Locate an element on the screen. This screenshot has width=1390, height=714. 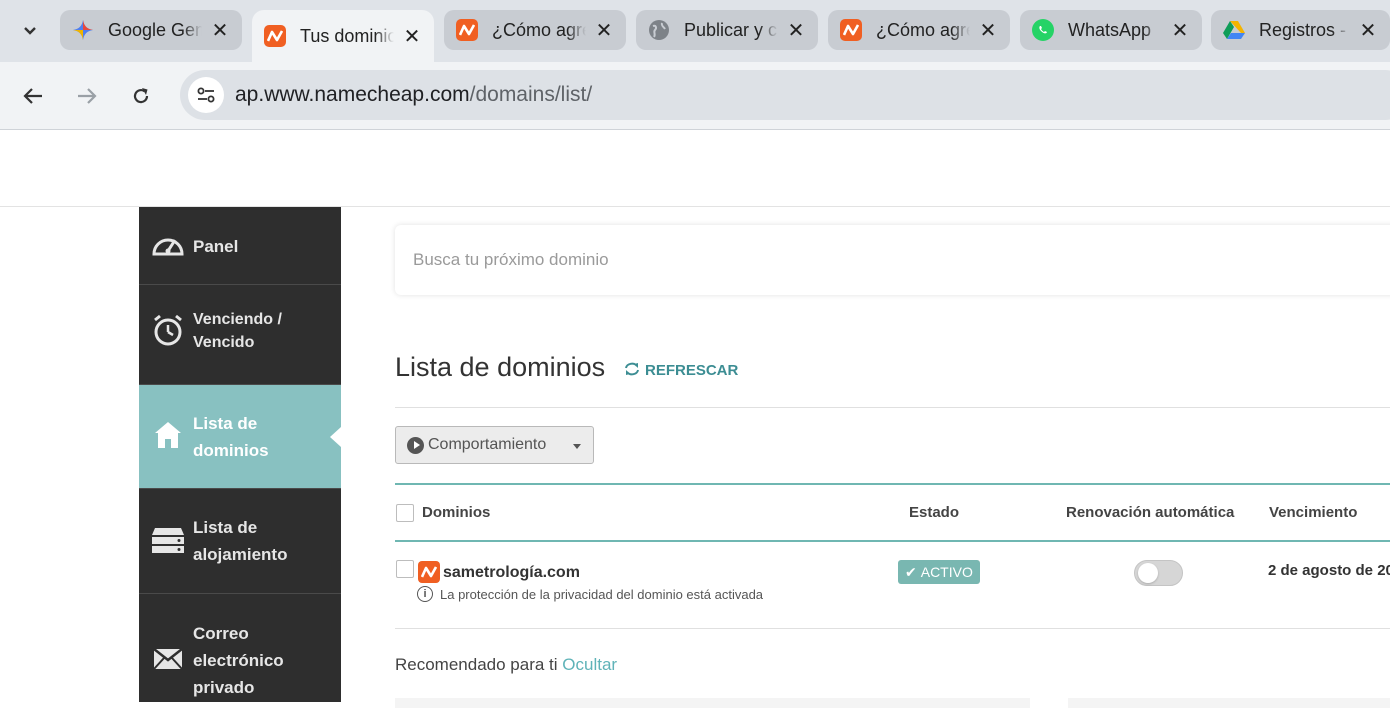
globe-icon is located at coordinates (659, 30).